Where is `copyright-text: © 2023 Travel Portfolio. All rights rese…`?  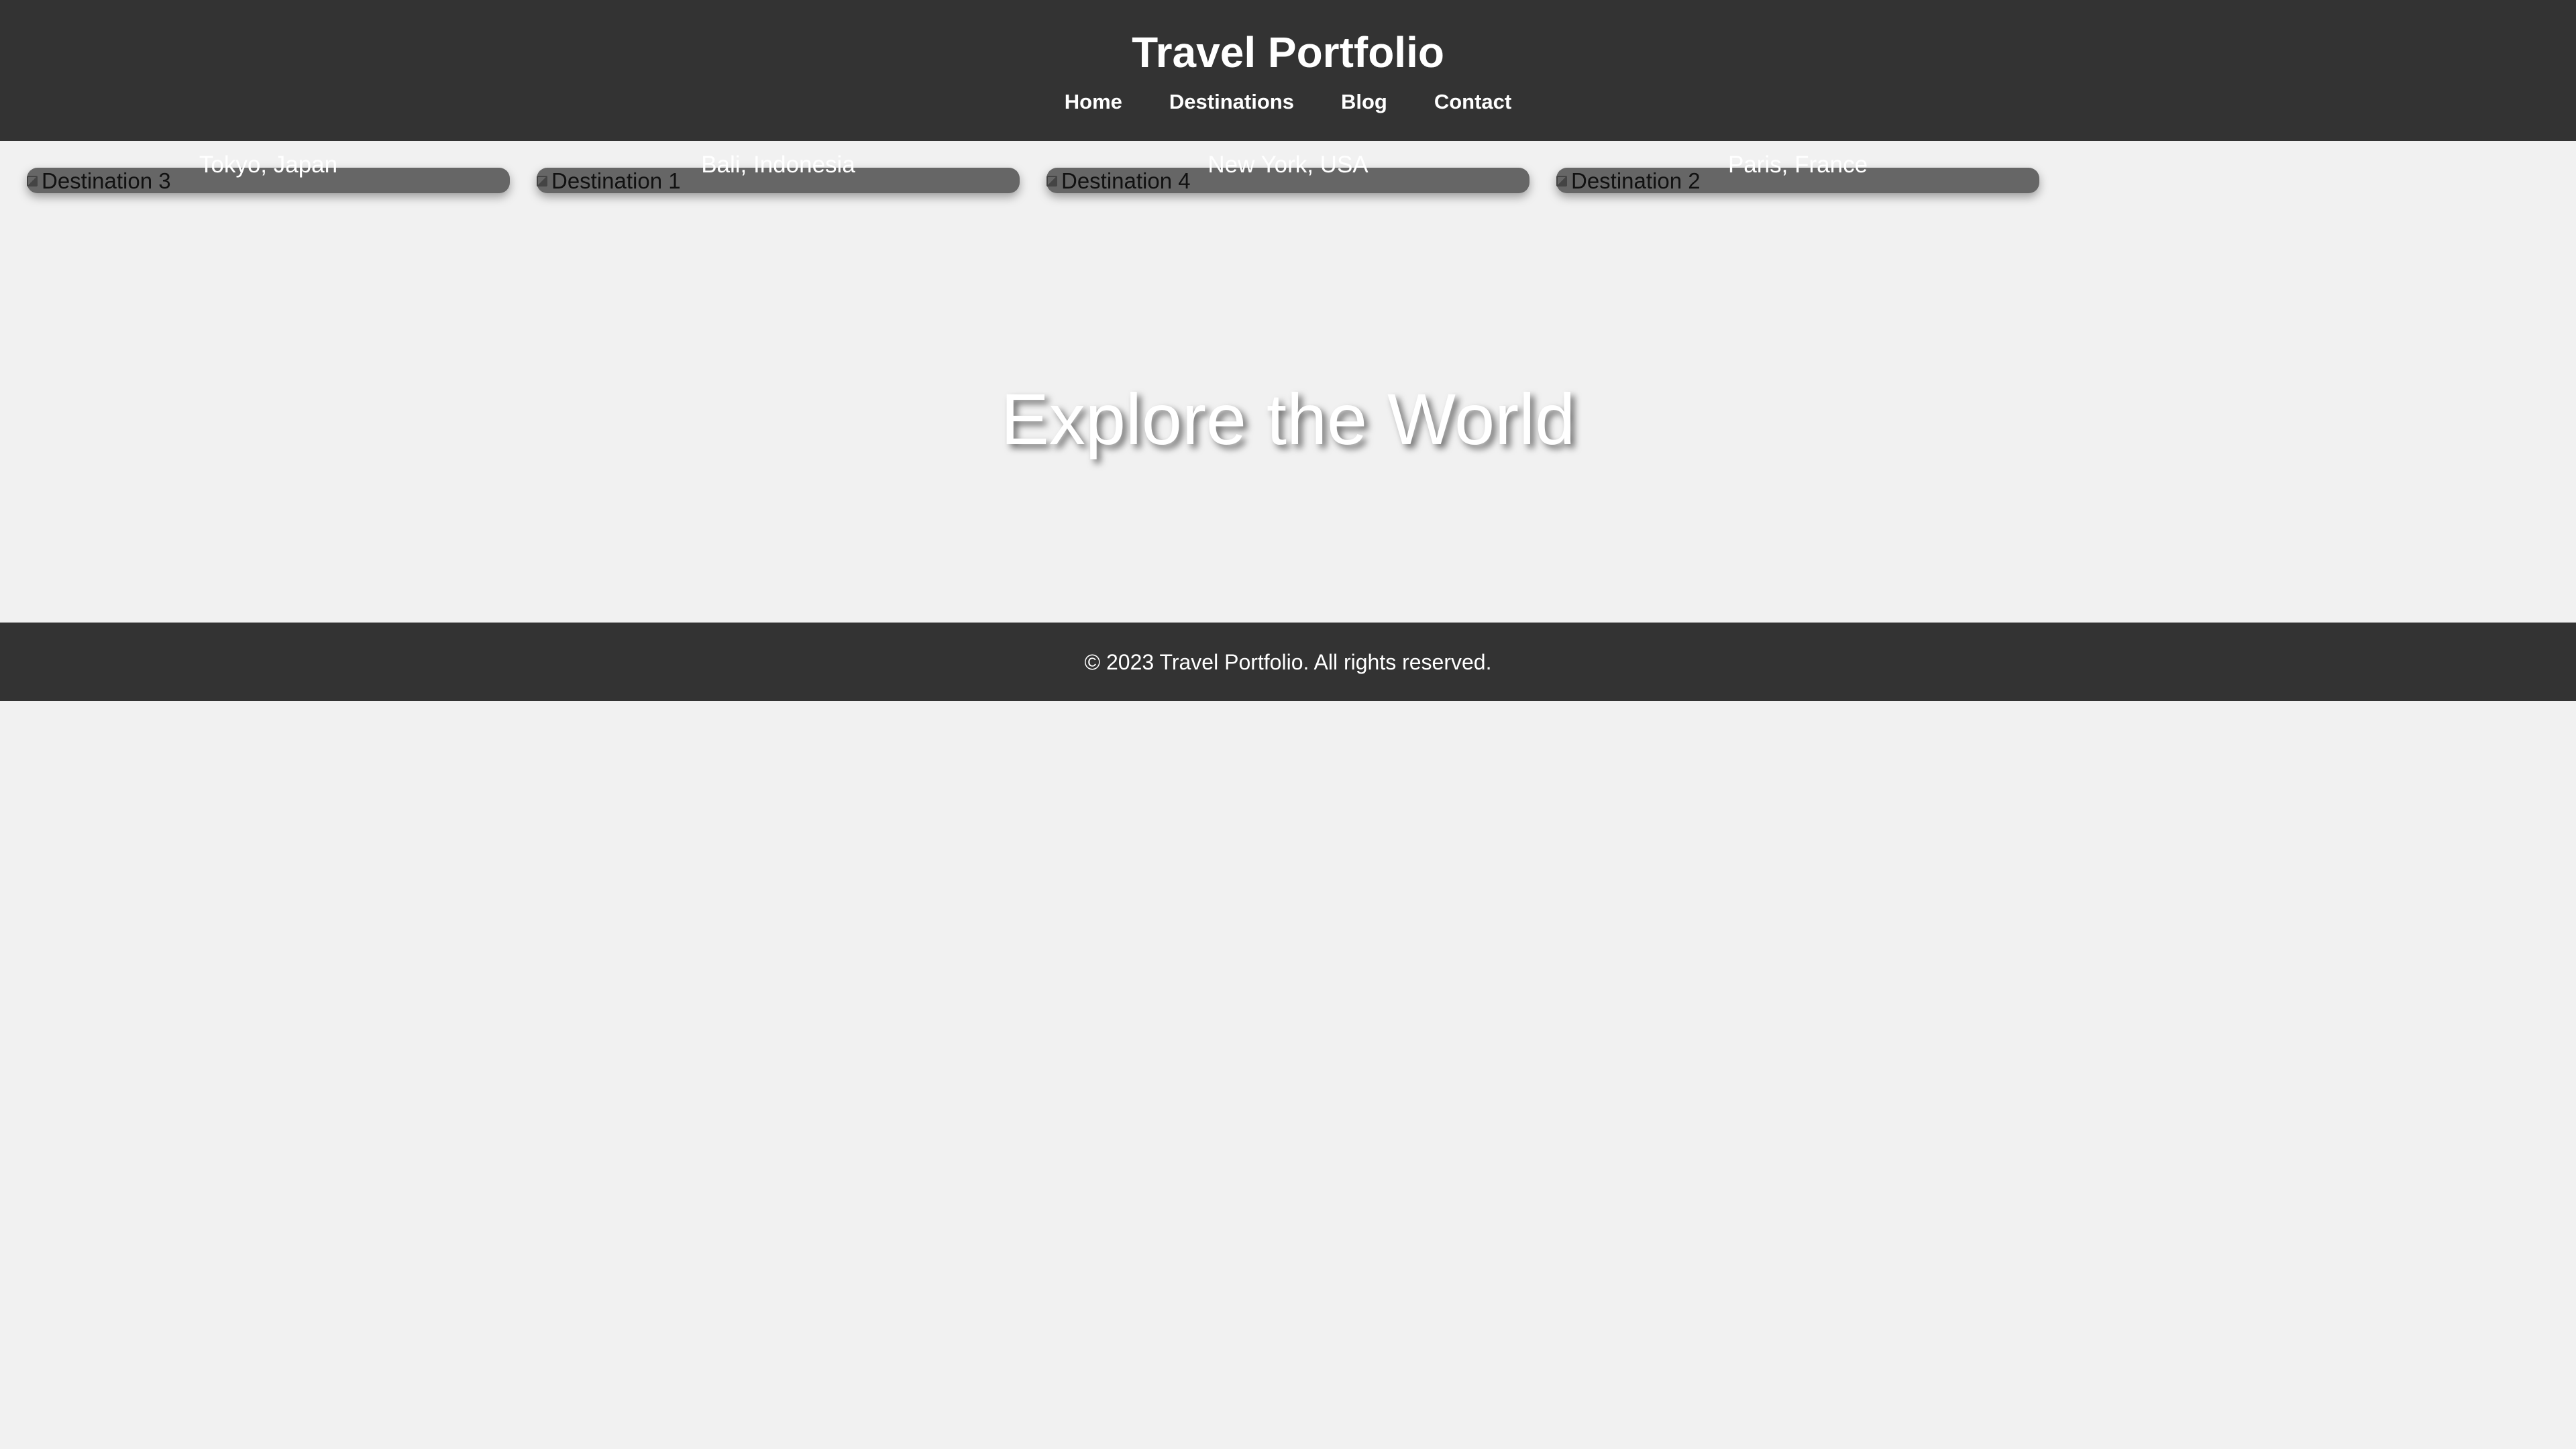
copyright-text: © 2023 Travel Portfolio. All rights rese… is located at coordinates (1288, 662).